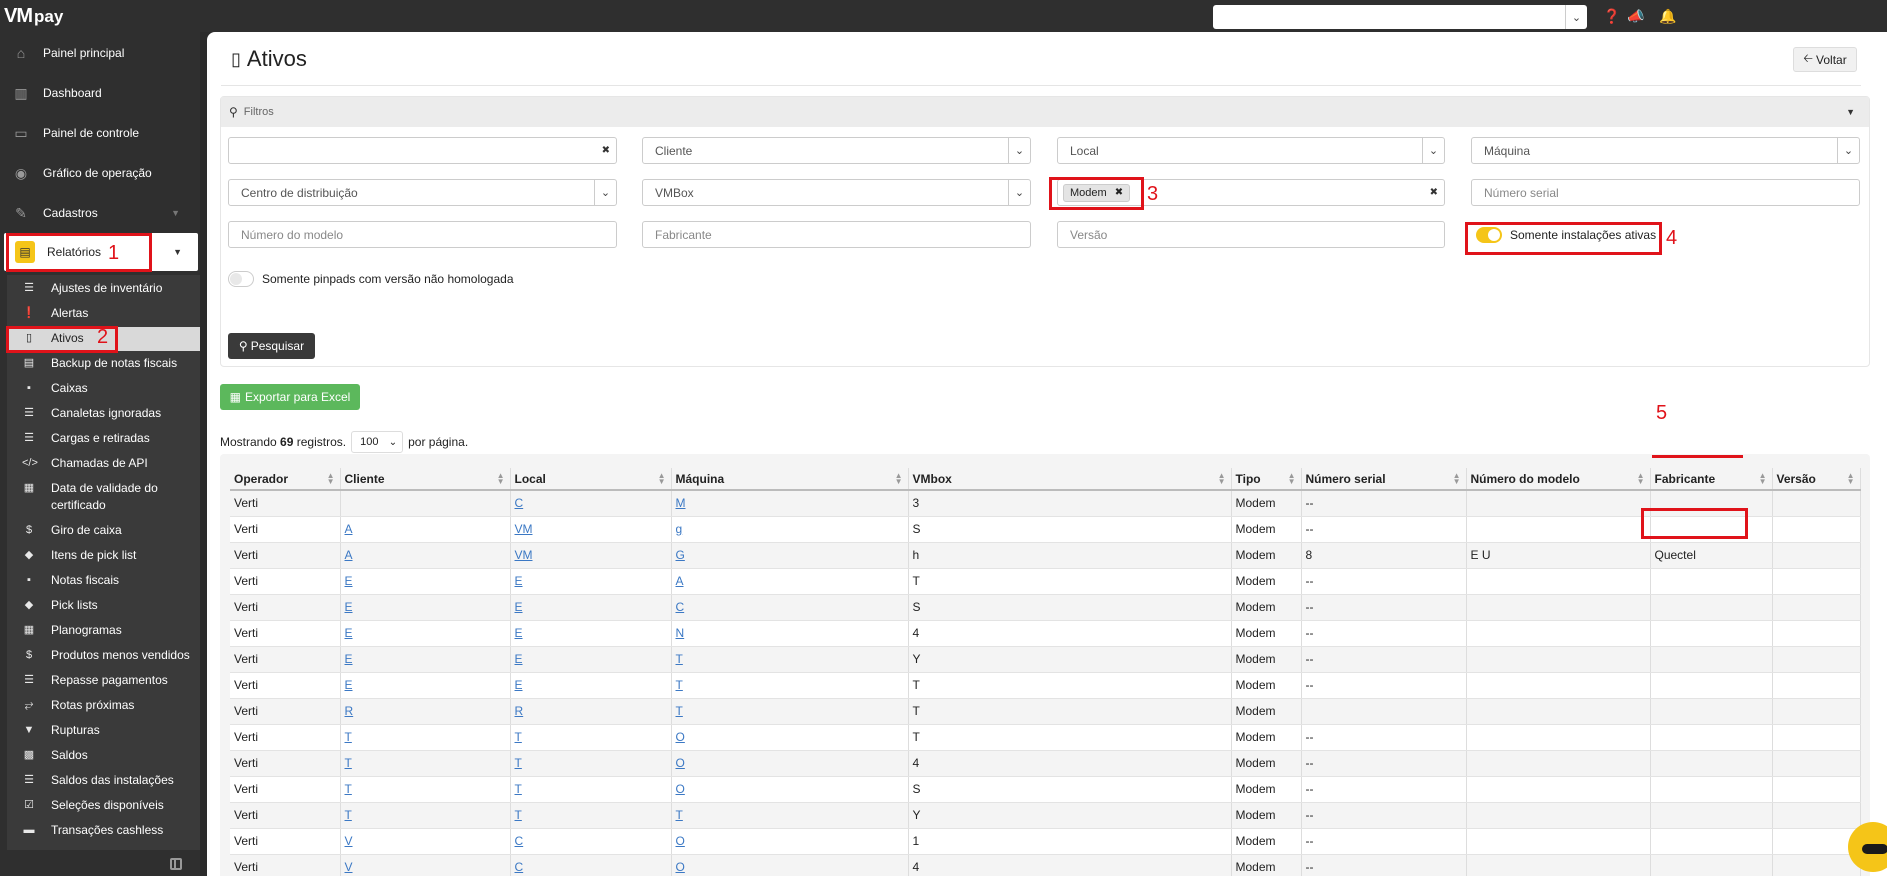  I want to click on sub-cargas-e-retiradas: ☰ Cargas e retiradas, so click(103, 440).